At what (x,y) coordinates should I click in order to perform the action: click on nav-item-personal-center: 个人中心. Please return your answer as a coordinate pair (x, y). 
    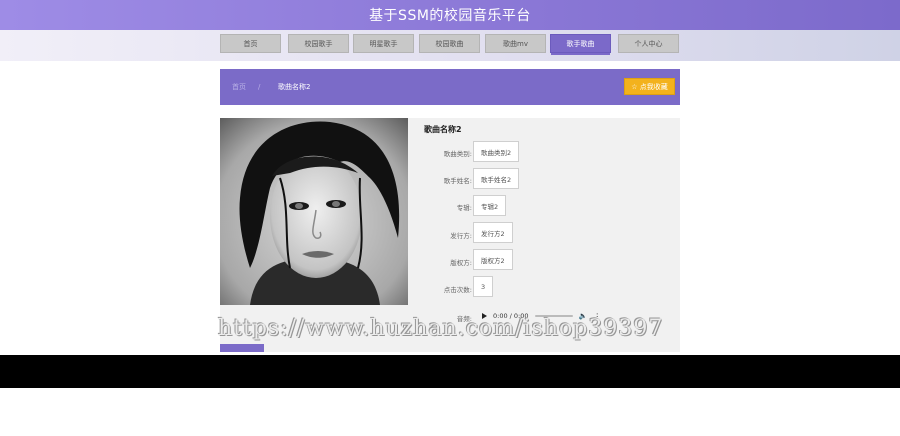
    Looking at the image, I should click on (648, 43).